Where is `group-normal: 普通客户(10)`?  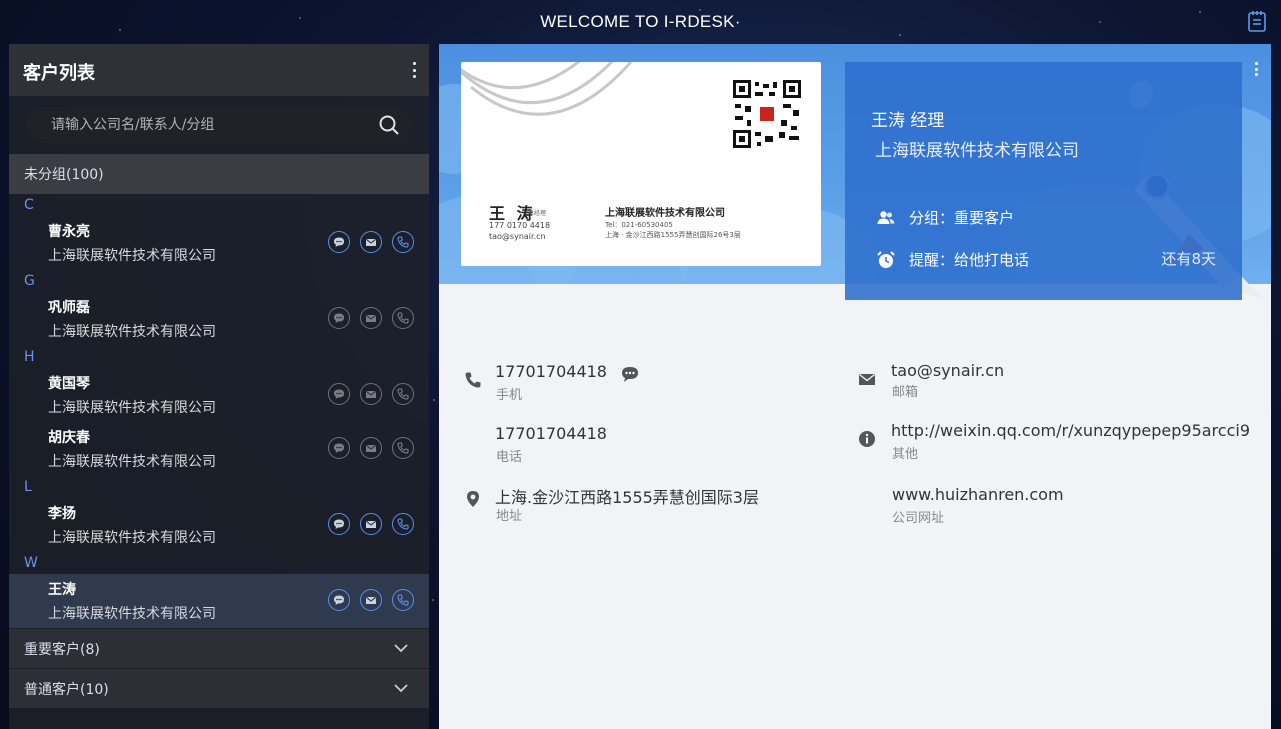
group-normal: 普通客户(10) is located at coordinates (219, 688).